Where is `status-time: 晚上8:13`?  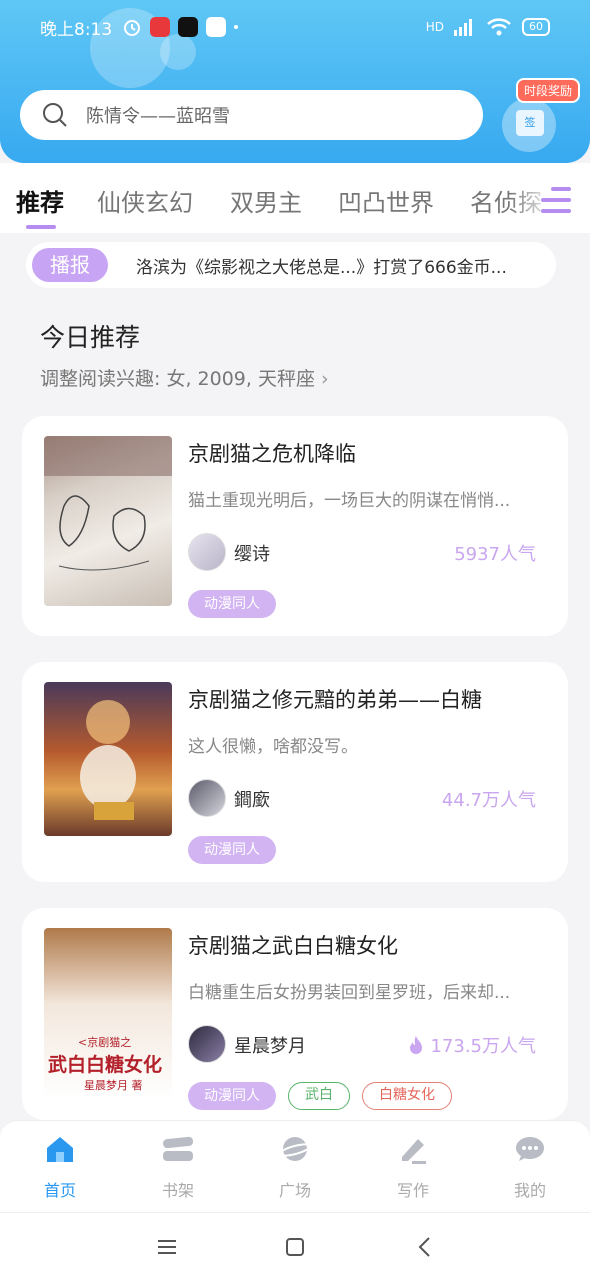 status-time: 晚上8:13 is located at coordinates (76, 29).